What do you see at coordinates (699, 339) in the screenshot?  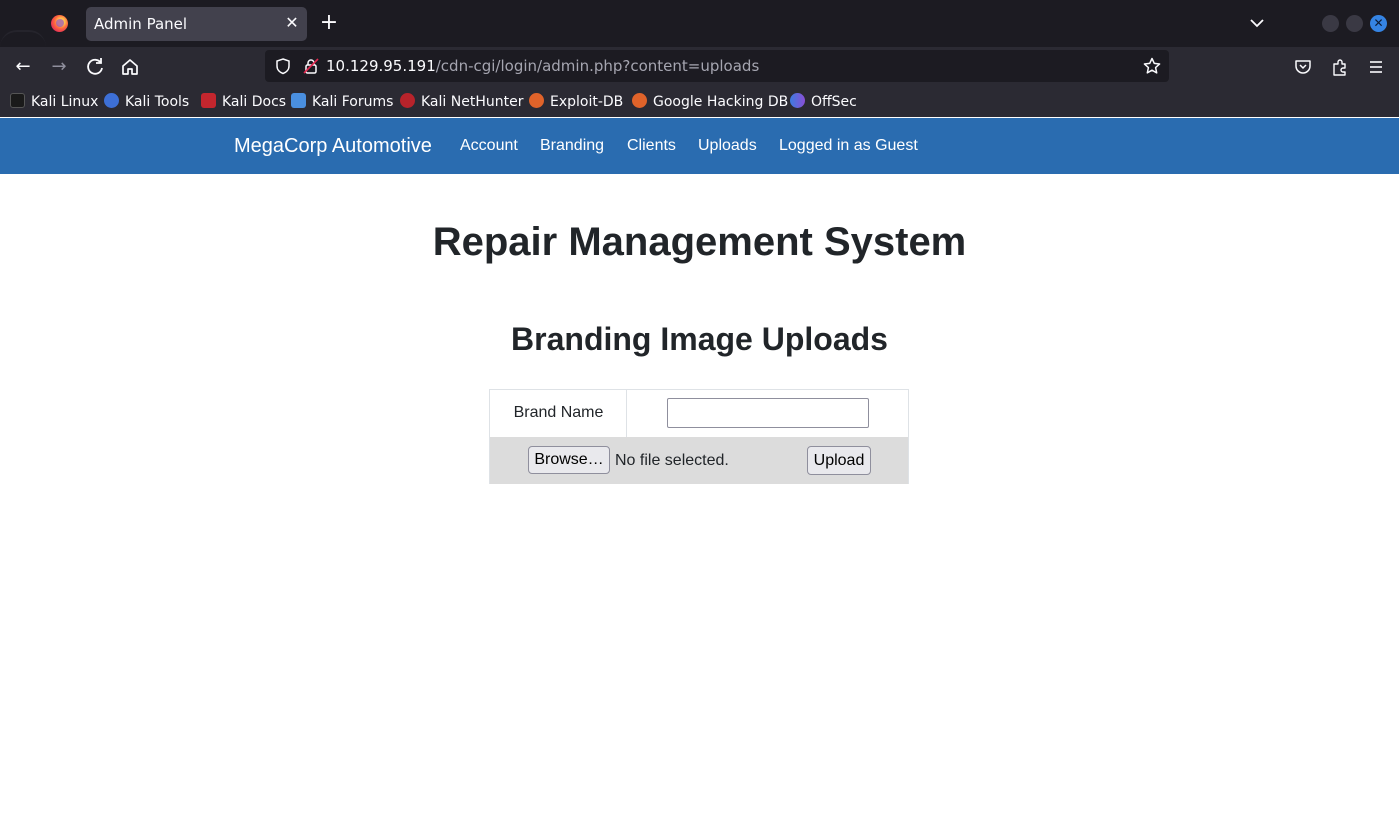 I see `section-title: Branding Image Uploads` at bounding box center [699, 339].